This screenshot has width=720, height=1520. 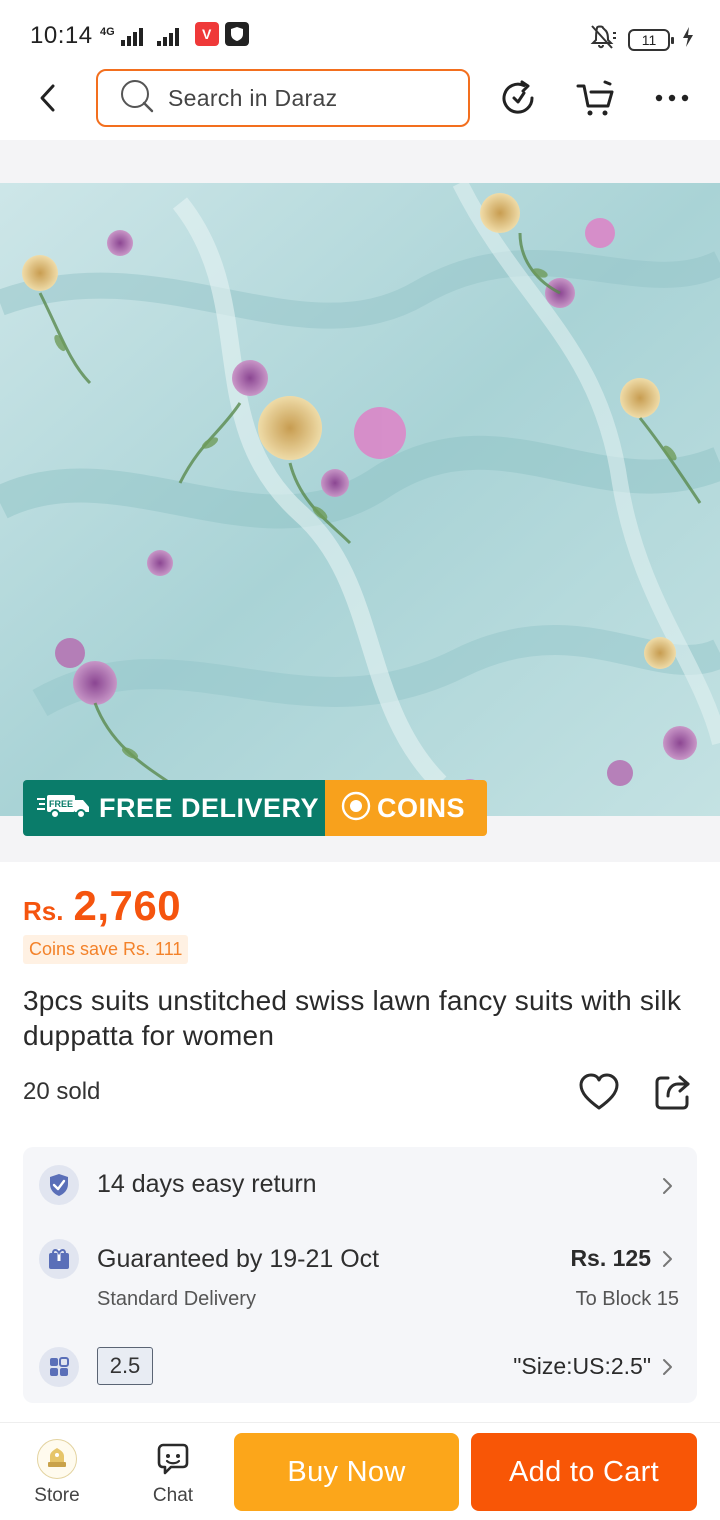 What do you see at coordinates (627, 1299) in the screenshot?
I see `delivery-destination: To Block 15` at bounding box center [627, 1299].